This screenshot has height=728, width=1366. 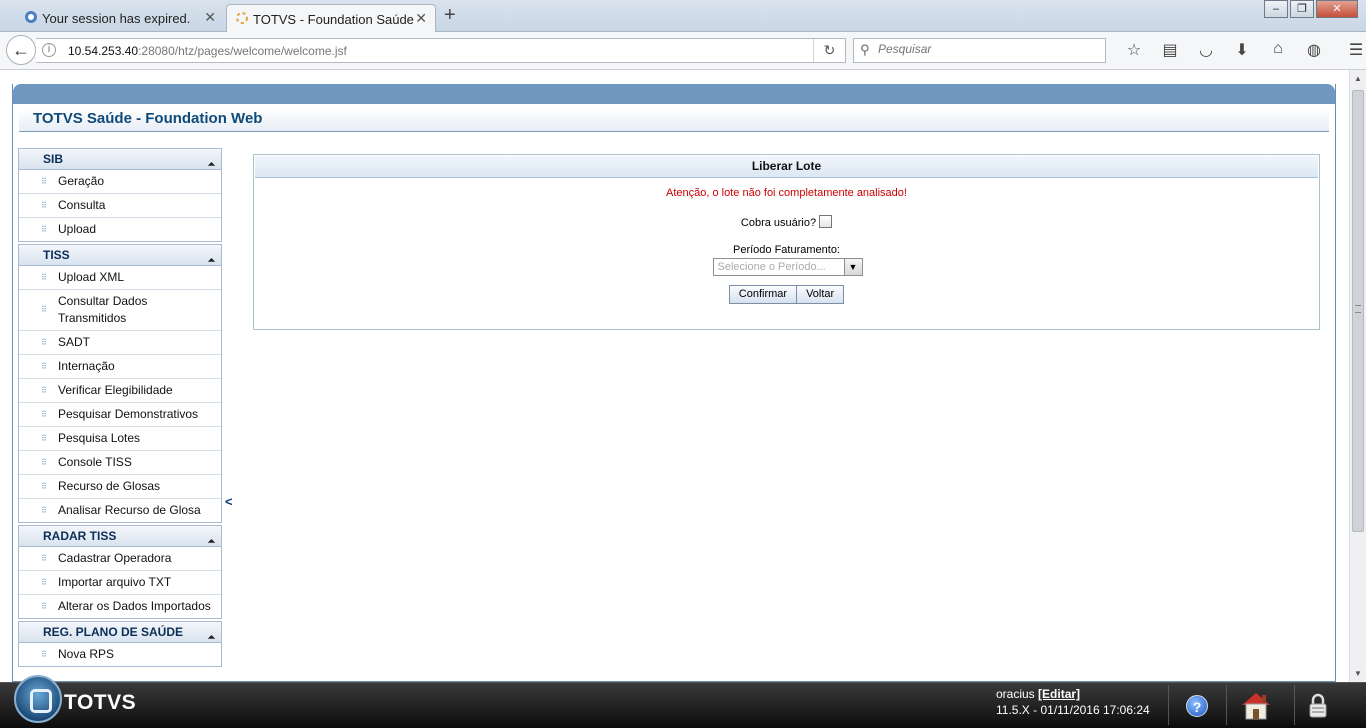 I want to click on home-icon: ⌂, so click(x=1278, y=50).